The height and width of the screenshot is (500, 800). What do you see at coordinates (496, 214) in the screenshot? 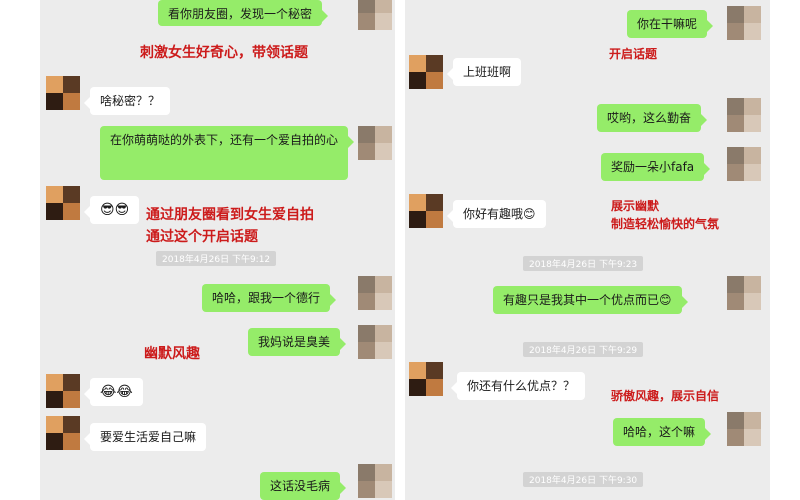
I see `incoming-message: 你好有趣哦😊` at bounding box center [496, 214].